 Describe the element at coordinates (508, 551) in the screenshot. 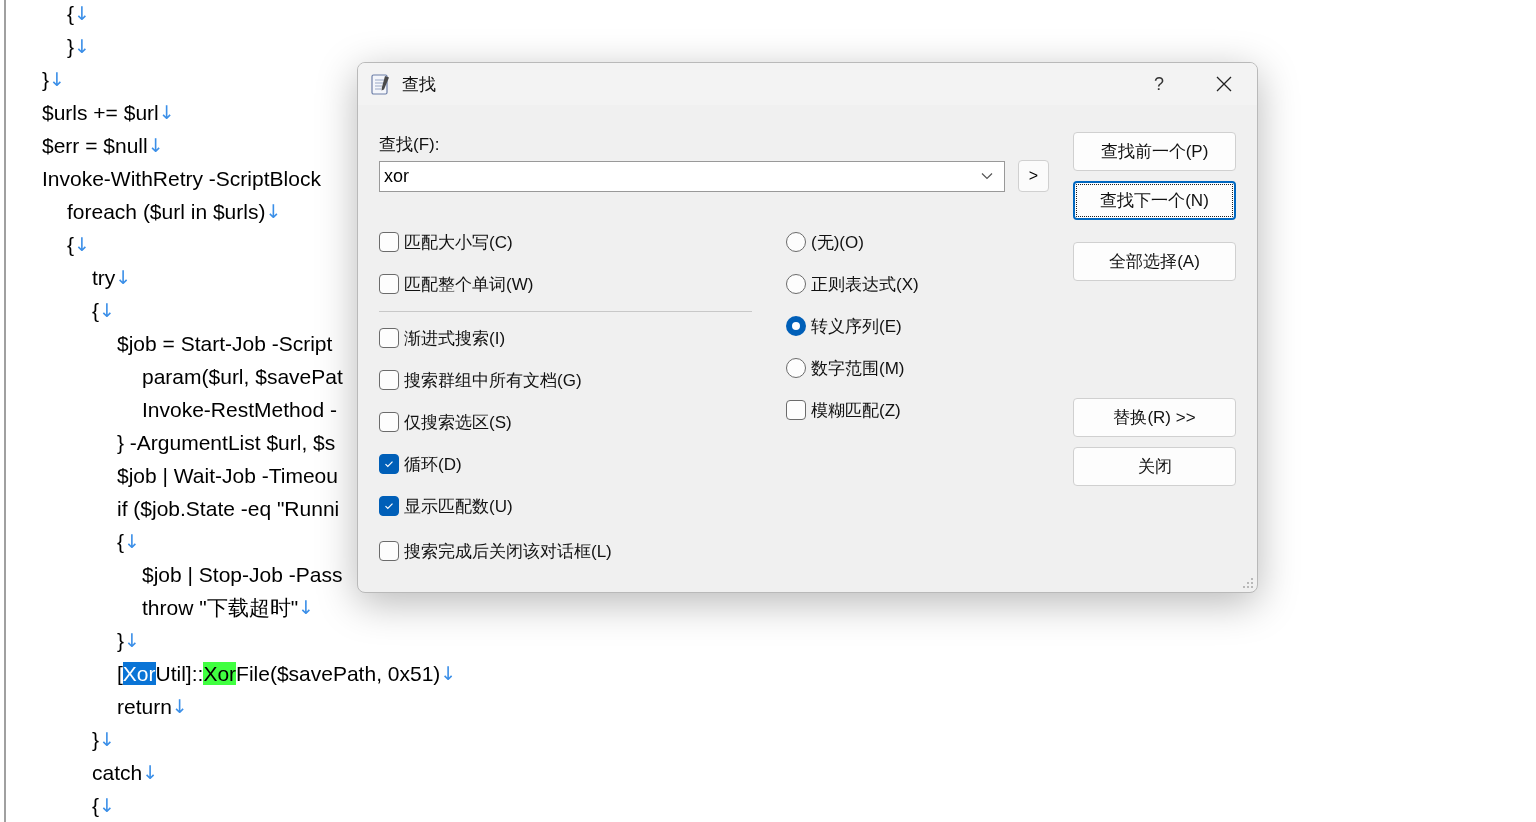

I see `checkbox-label: 搜索完成后关闭该对话框(L)` at that location.